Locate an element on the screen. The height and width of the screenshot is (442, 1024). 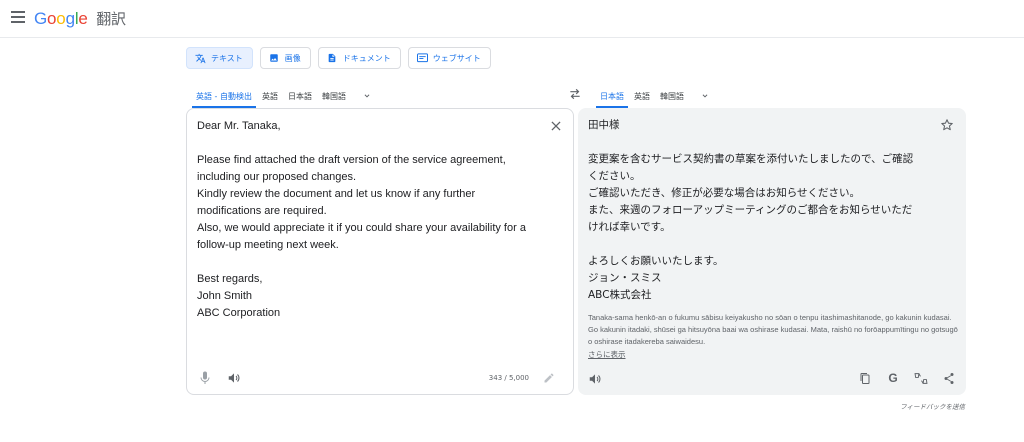
mode-image-button: 画像 is located at coordinates (285, 58).